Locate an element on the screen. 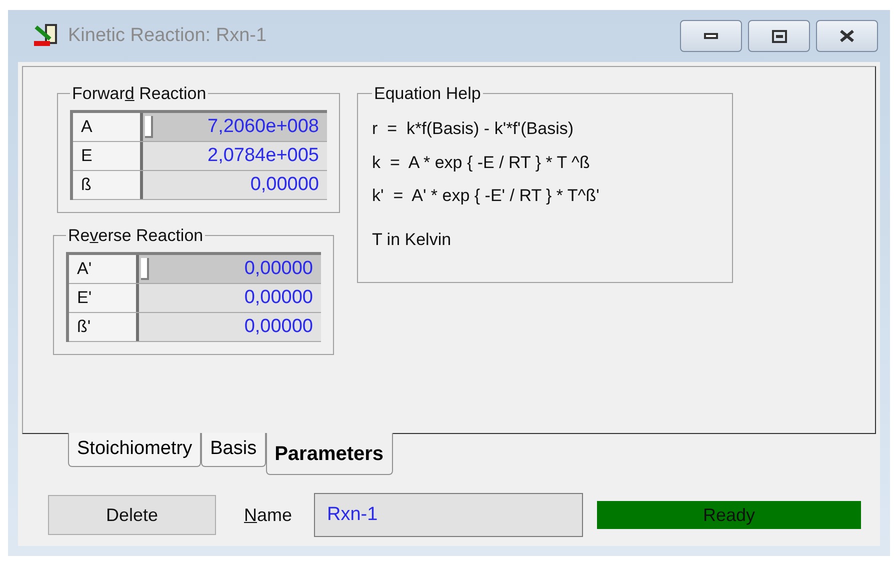 Image resolution: width=894 pixels, height=562 pixels. group-title: Reverse Reaction is located at coordinates (135, 235).